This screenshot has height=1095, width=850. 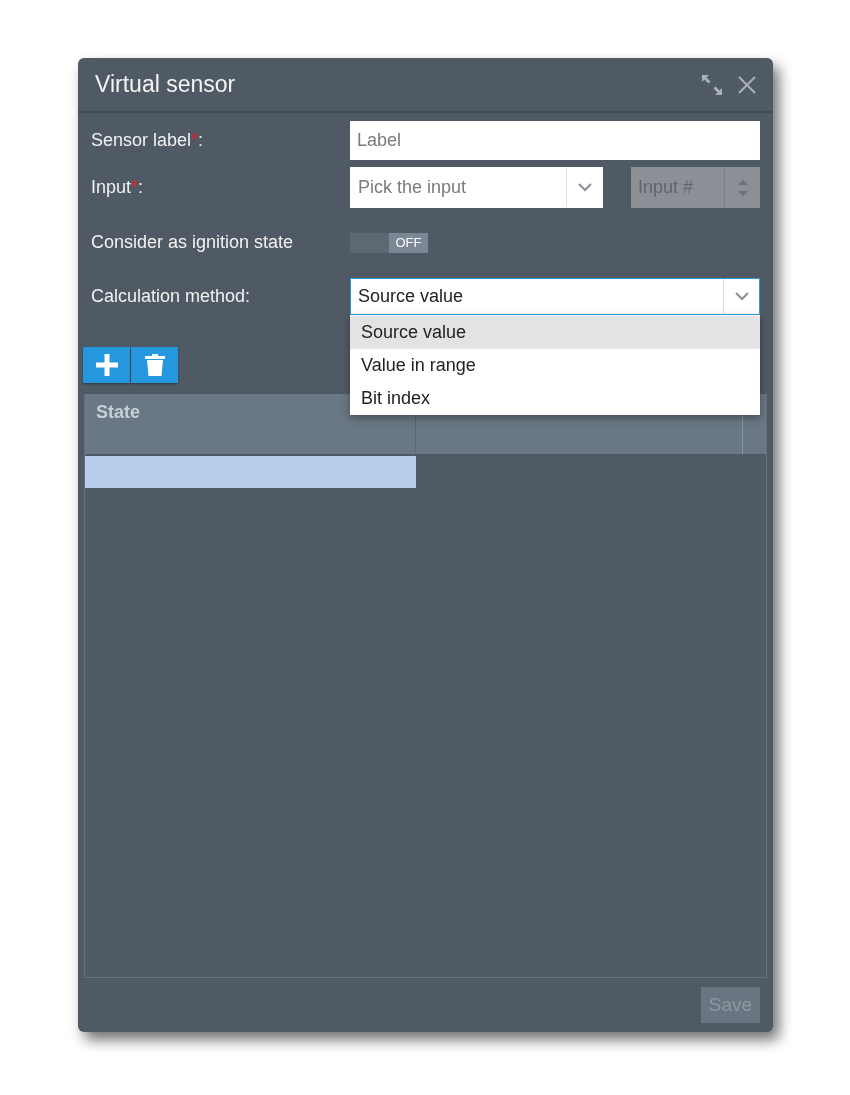 What do you see at coordinates (118, 187) in the screenshot?
I see `field-label: Input*:` at bounding box center [118, 187].